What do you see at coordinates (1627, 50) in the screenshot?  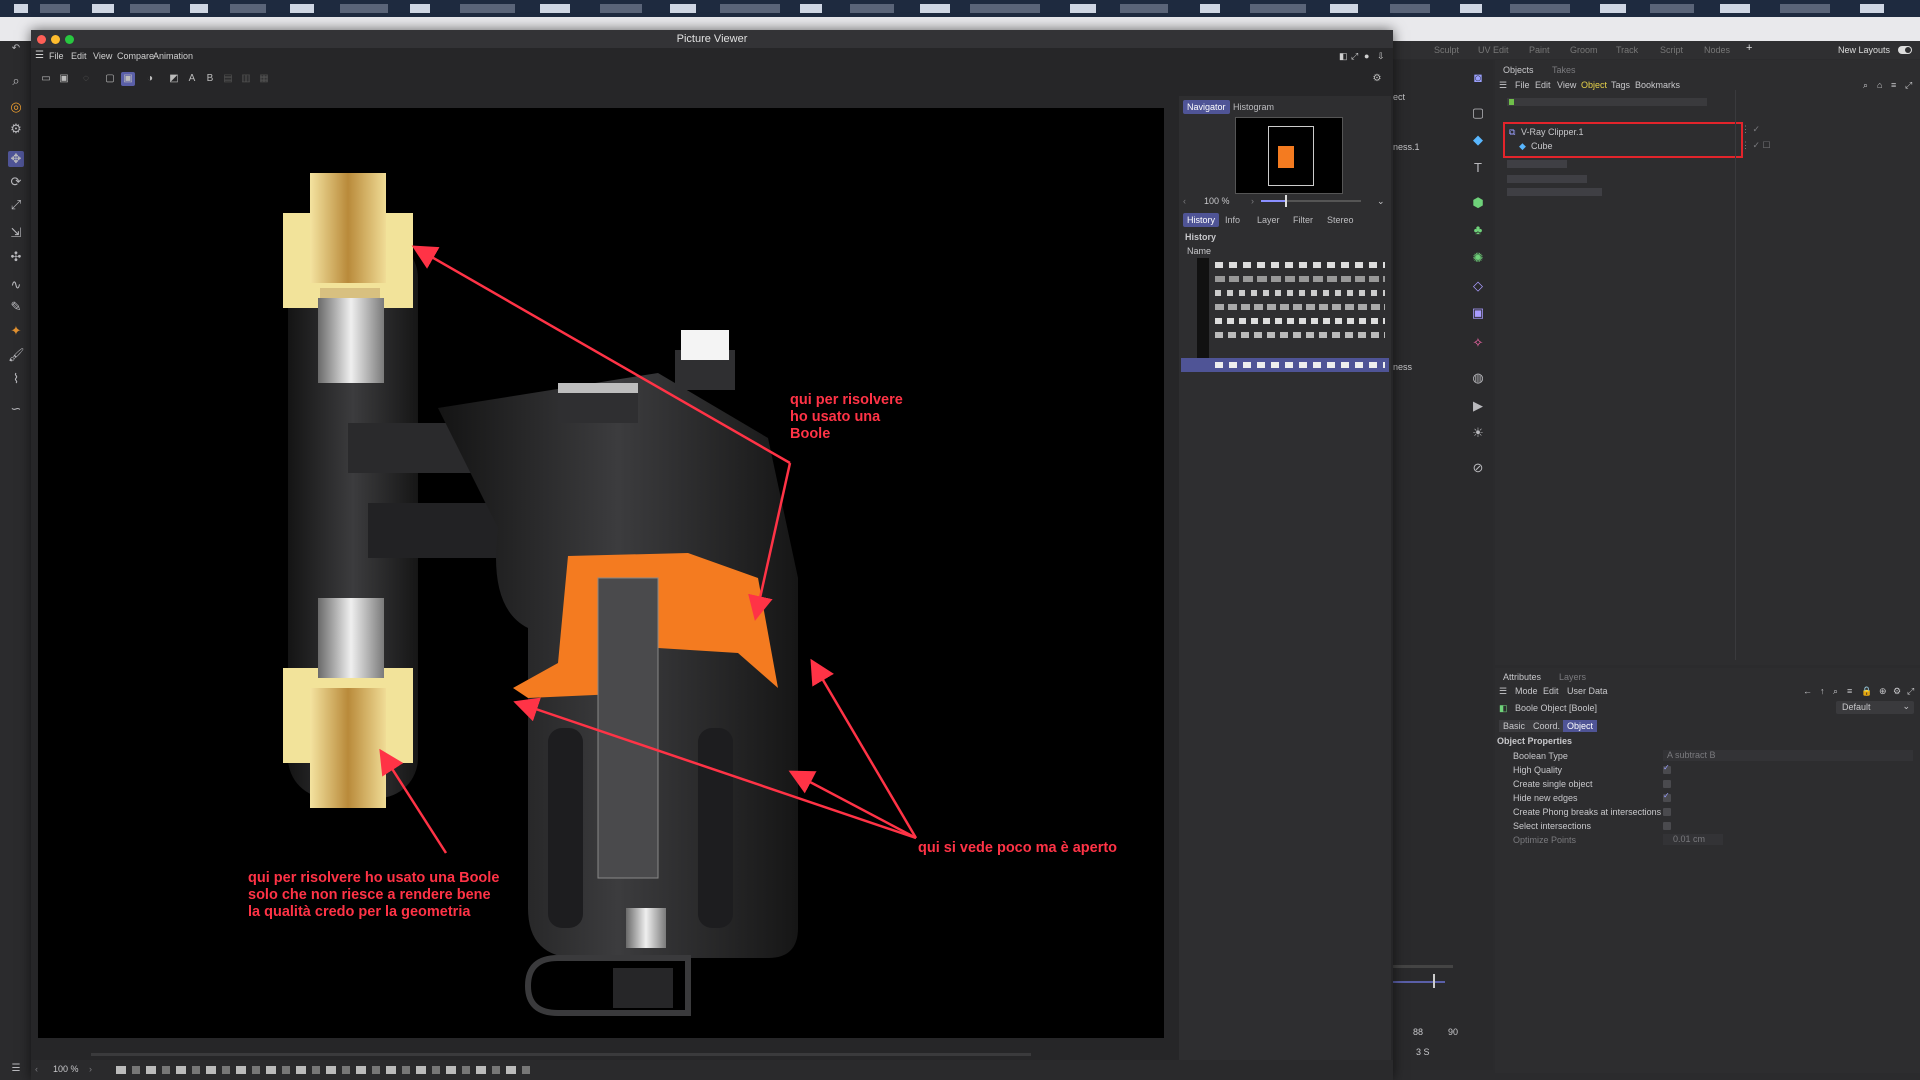 I see `layout-track: Track` at bounding box center [1627, 50].